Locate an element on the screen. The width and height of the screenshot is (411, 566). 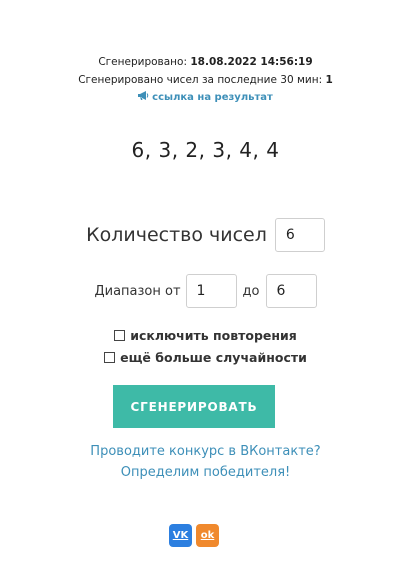
more-random-option: ещё больше случайности is located at coordinates (205, 357).